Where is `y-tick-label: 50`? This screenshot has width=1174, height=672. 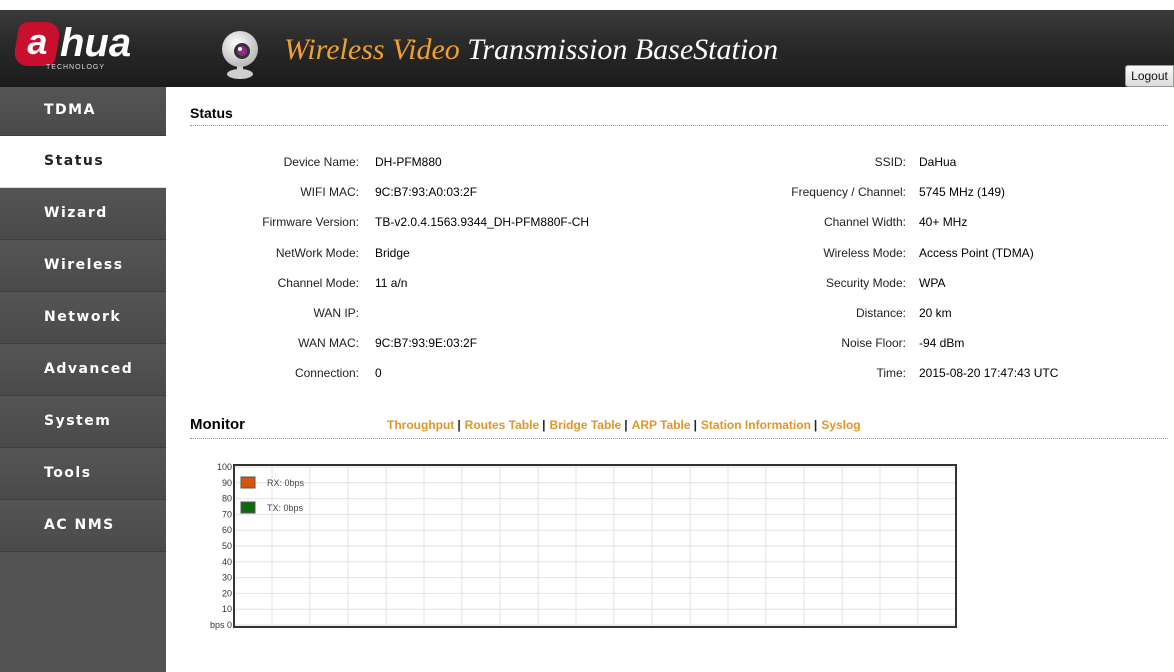 y-tick-label: 50 is located at coordinates (227, 546).